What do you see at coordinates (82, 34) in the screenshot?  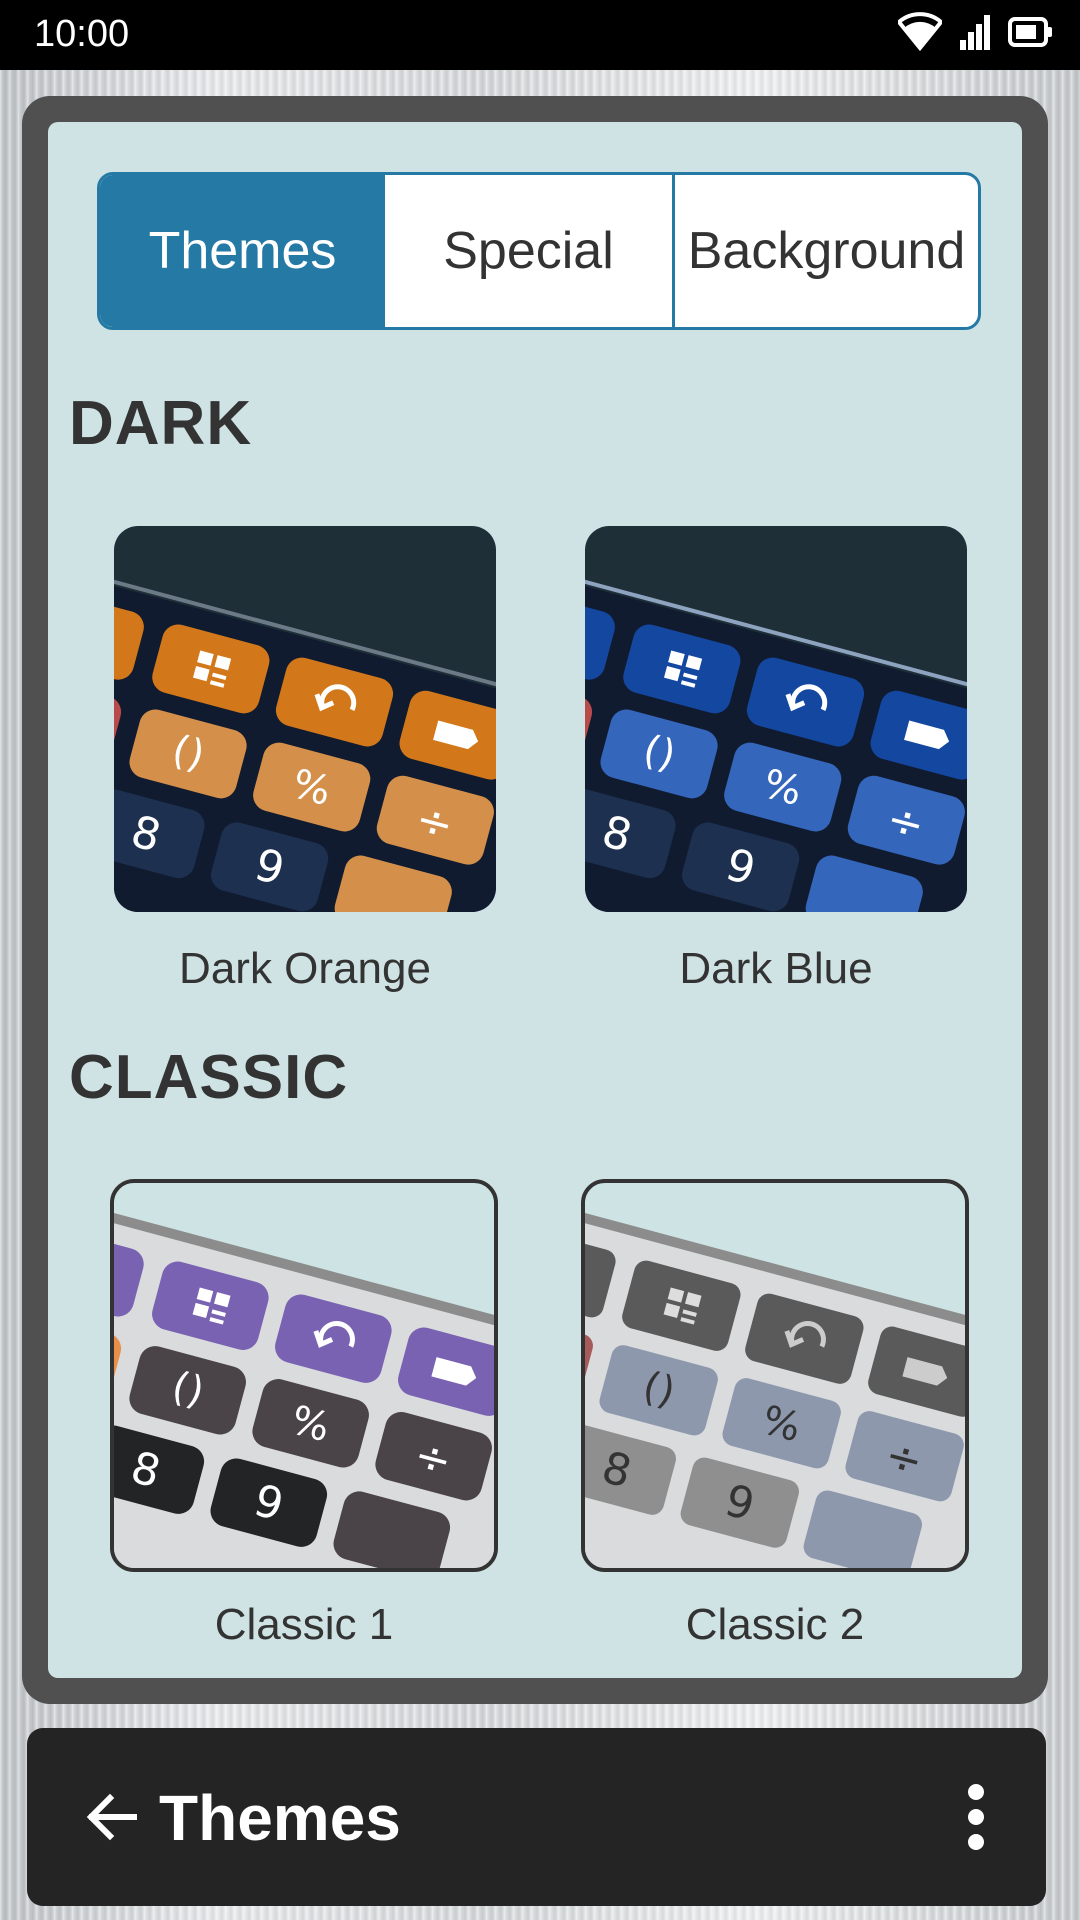 I see `status-time: 10:00` at bounding box center [82, 34].